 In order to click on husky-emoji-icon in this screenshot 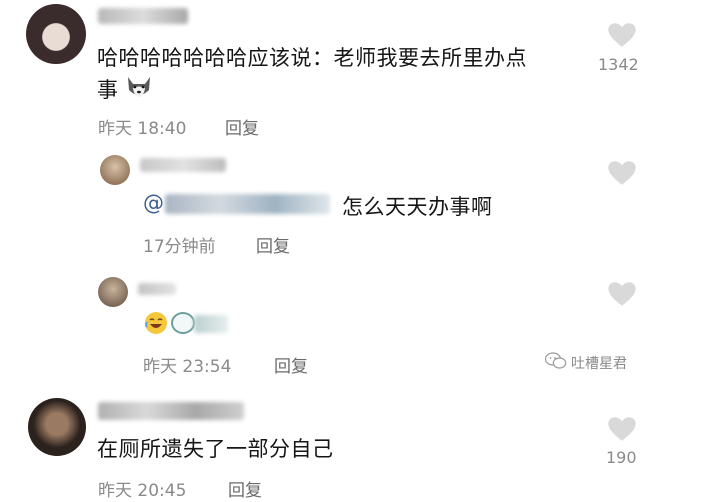, I will do `click(139, 87)`.